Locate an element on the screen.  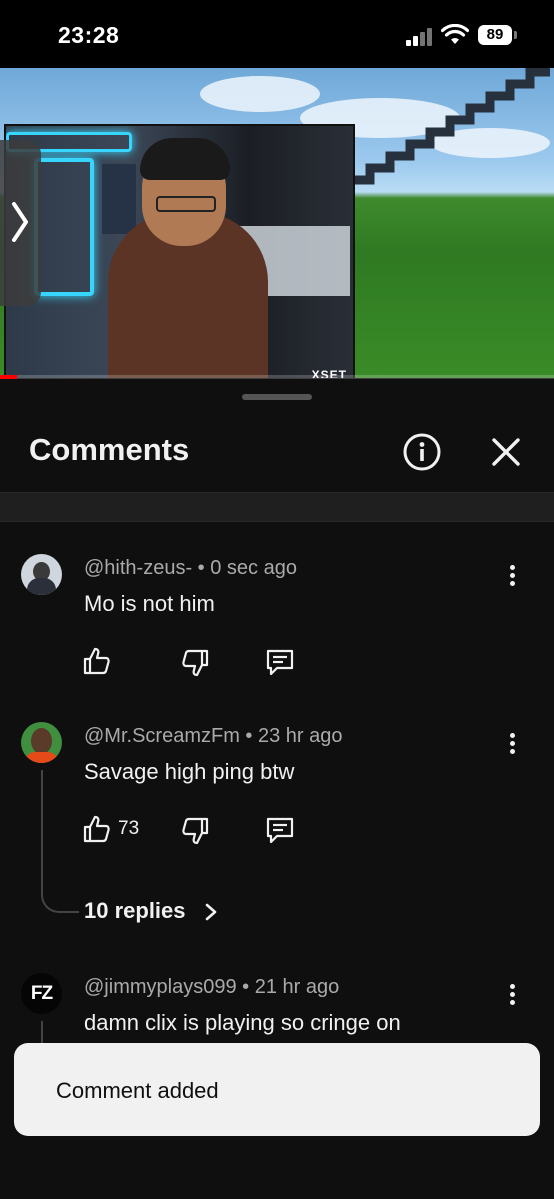
comment-text: damn clix is playing so cringe on is located at coordinates (242, 1022).